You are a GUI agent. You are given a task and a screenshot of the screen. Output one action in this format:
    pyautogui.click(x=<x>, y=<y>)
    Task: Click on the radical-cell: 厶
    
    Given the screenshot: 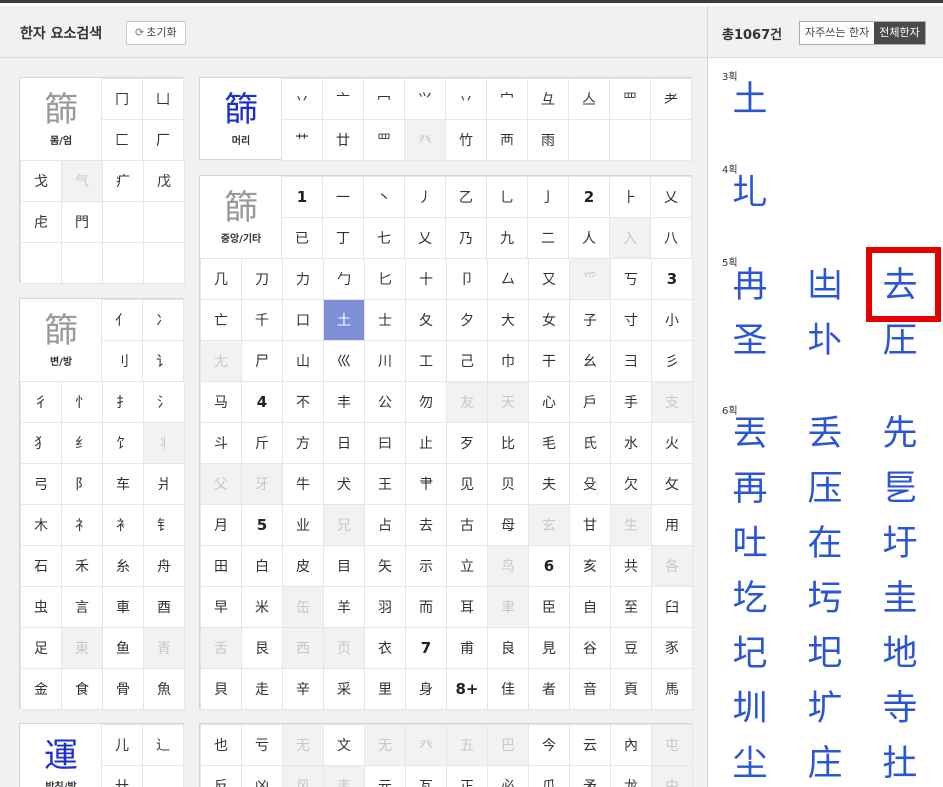 What is the action you would take?
    pyautogui.click(x=508, y=279)
    